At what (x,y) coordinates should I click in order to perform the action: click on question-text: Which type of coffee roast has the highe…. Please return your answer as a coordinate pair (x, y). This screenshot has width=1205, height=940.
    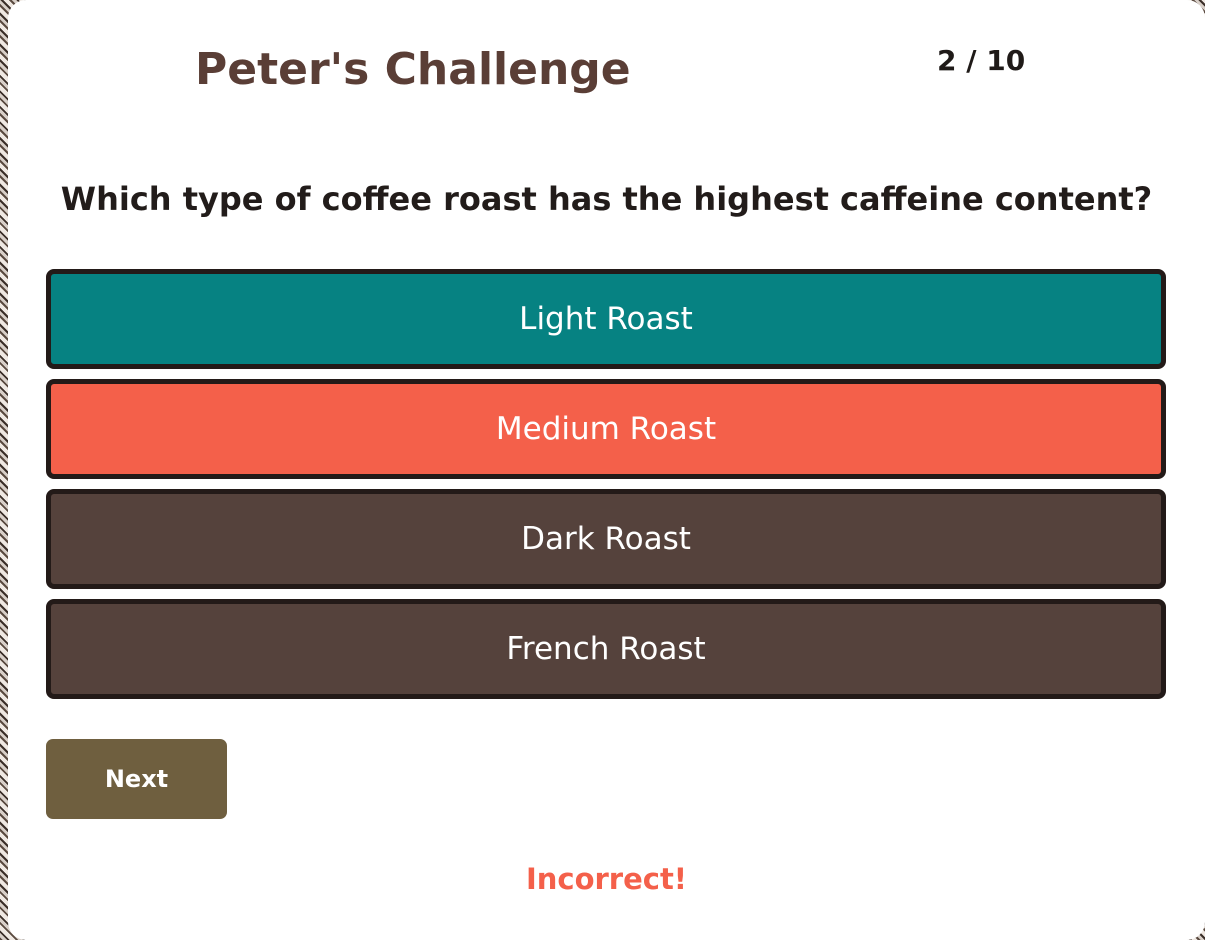
    Looking at the image, I should click on (606, 199).